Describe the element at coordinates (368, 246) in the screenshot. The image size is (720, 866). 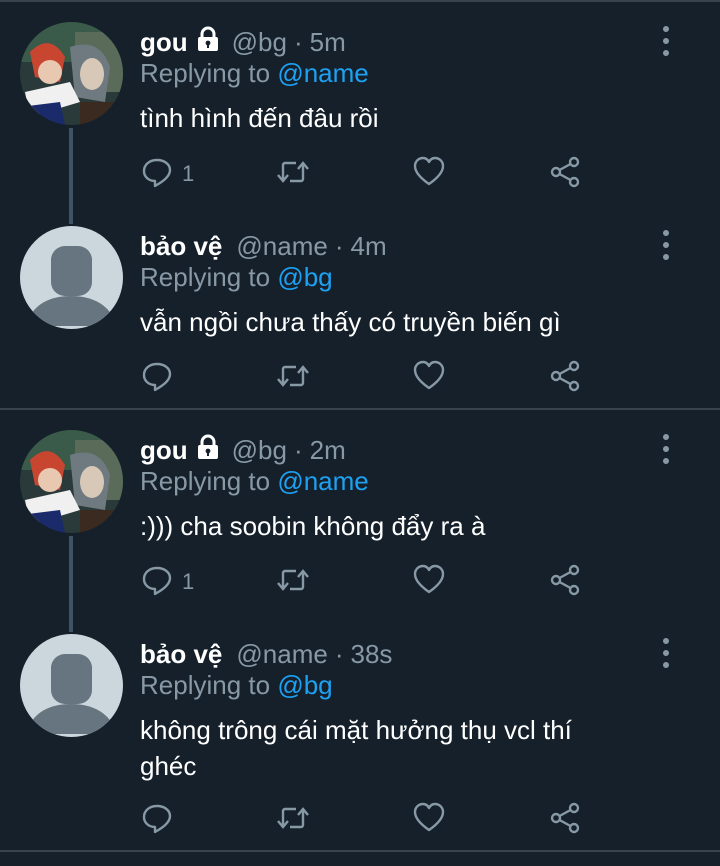
I see `timestamp: 4m` at that location.